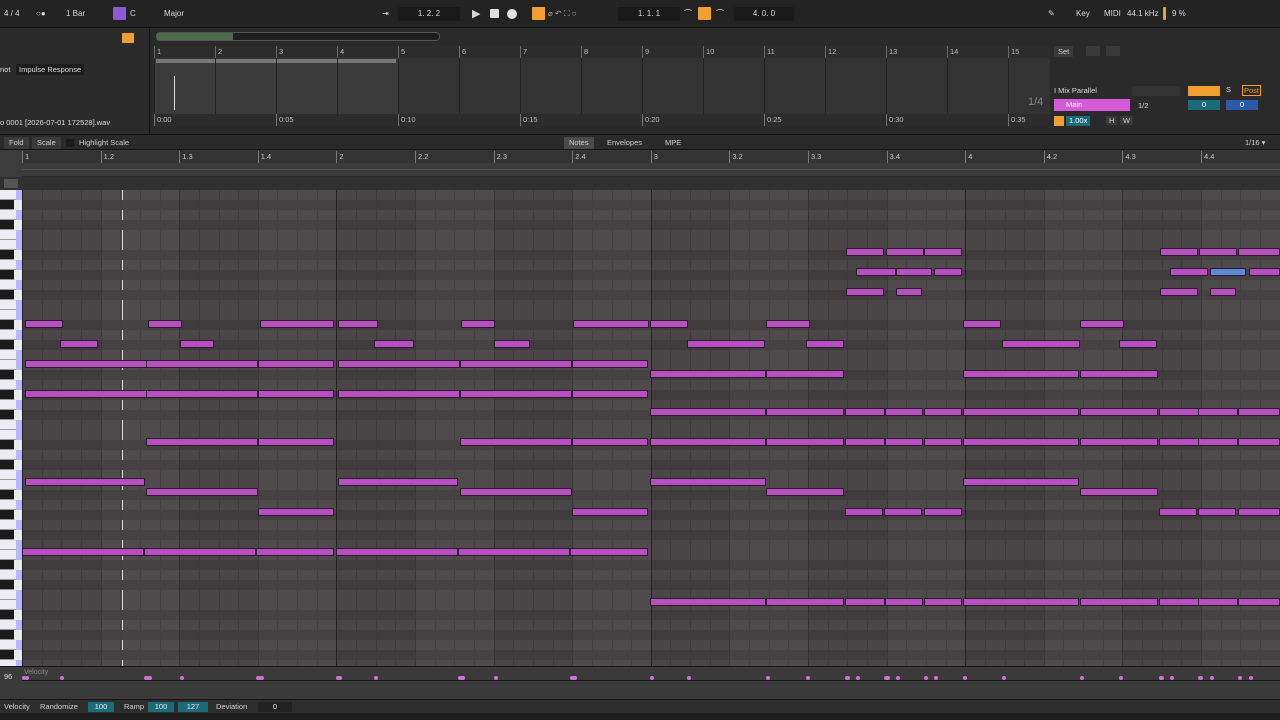 This screenshot has width=1280, height=720. What do you see at coordinates (75, 14) in the screenshot?
I see `quantize-menu: 1 Bar` at bounding box center [75, 14].